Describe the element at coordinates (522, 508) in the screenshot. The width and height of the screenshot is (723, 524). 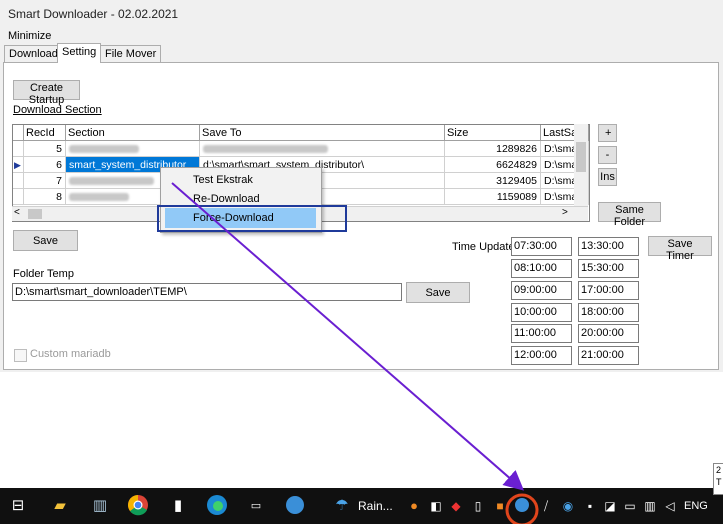
I see `annotation-circle` at that location.